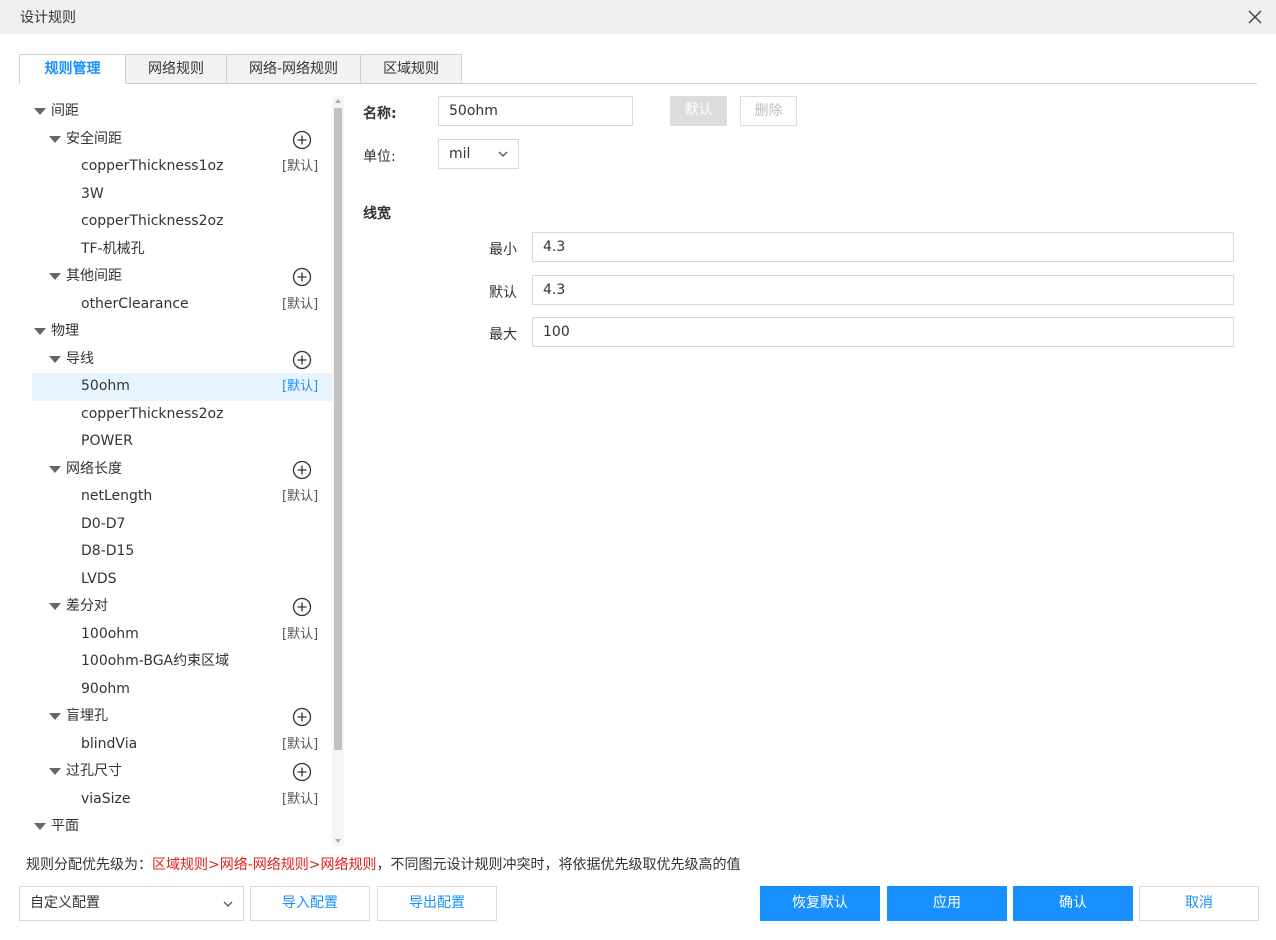 The height and width of the screenshot is (940, 1276). I want to click on tree-label: 3W, so click(92, 193).